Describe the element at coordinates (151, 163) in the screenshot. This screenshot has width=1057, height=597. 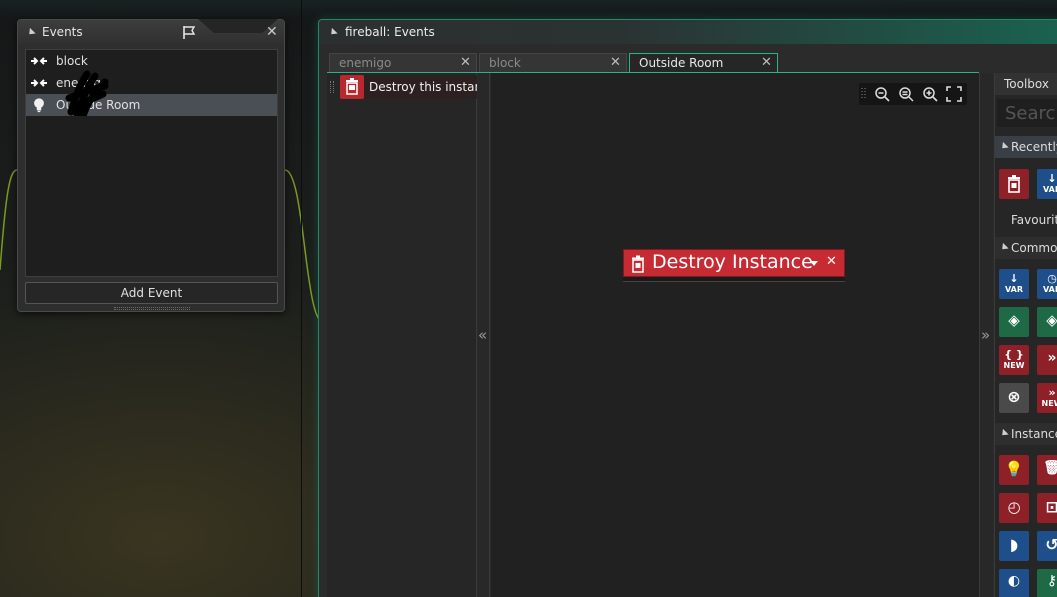
I see `events-list: block enemigo Outside Room` at that location.